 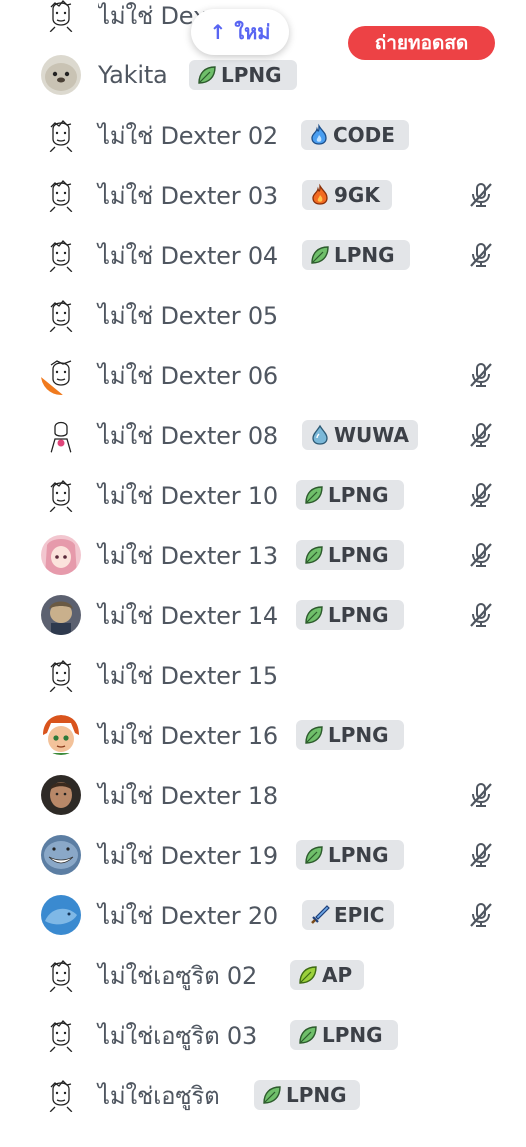 What do you see at coordinates (337, 975) in the screenshot?
I see `server-tag-label: AP` at bounding box center [337, 975].